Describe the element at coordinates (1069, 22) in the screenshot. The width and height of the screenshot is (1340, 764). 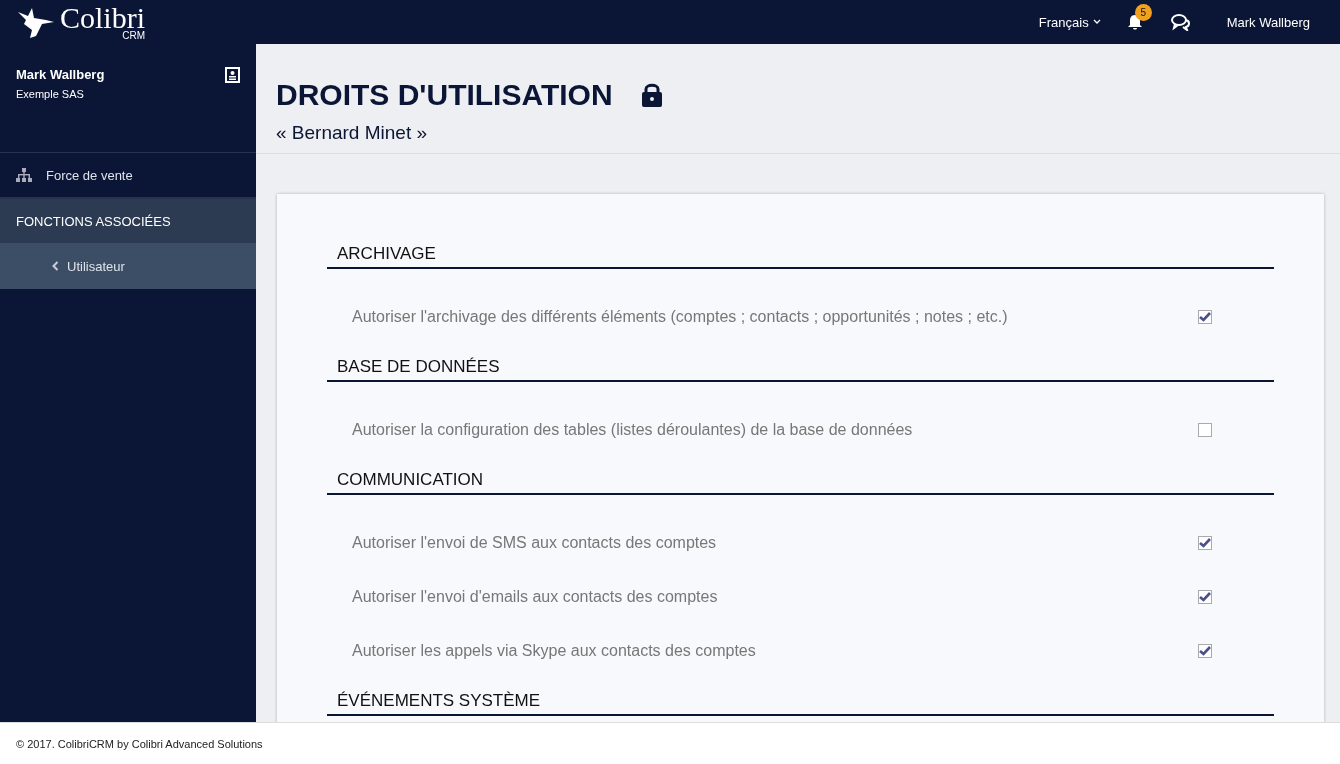
I see `language-dropdown: Français` at that location.